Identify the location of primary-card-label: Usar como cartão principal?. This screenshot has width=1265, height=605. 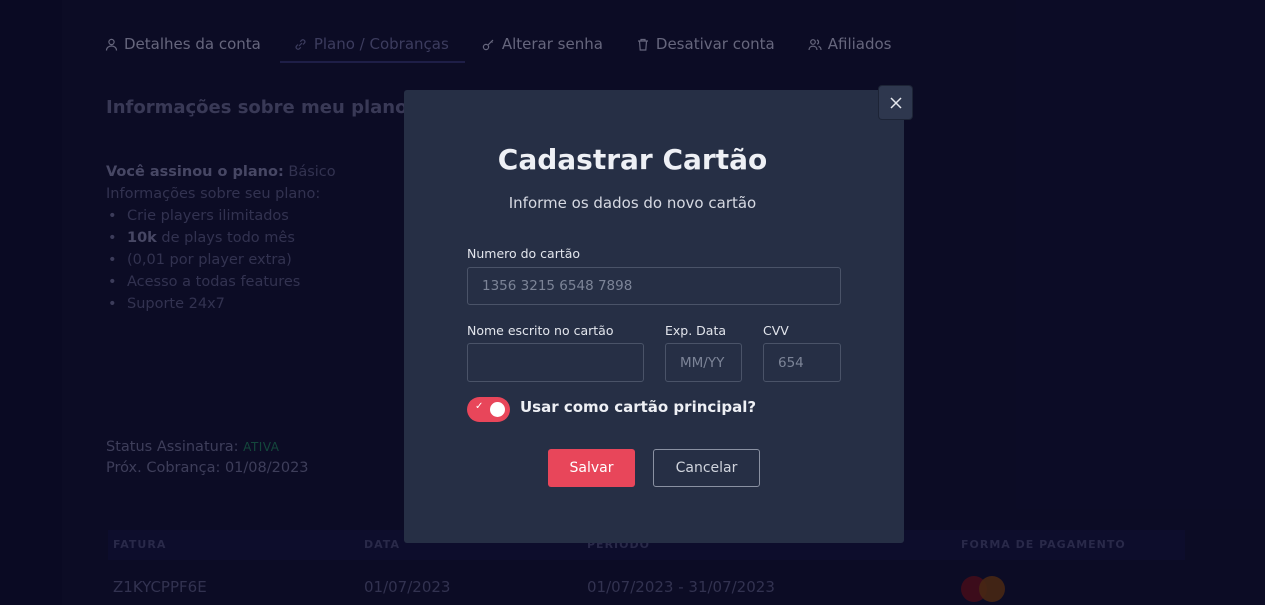
(638, 407).